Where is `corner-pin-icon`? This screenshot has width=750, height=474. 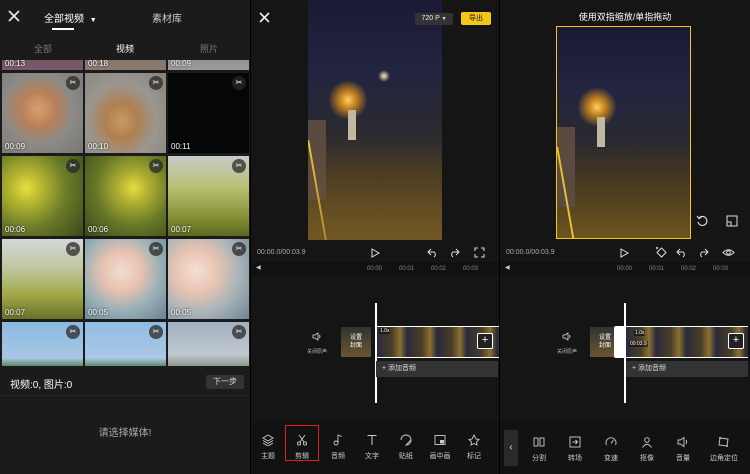 corner-pin-icon is located at coordinates (724, 442).